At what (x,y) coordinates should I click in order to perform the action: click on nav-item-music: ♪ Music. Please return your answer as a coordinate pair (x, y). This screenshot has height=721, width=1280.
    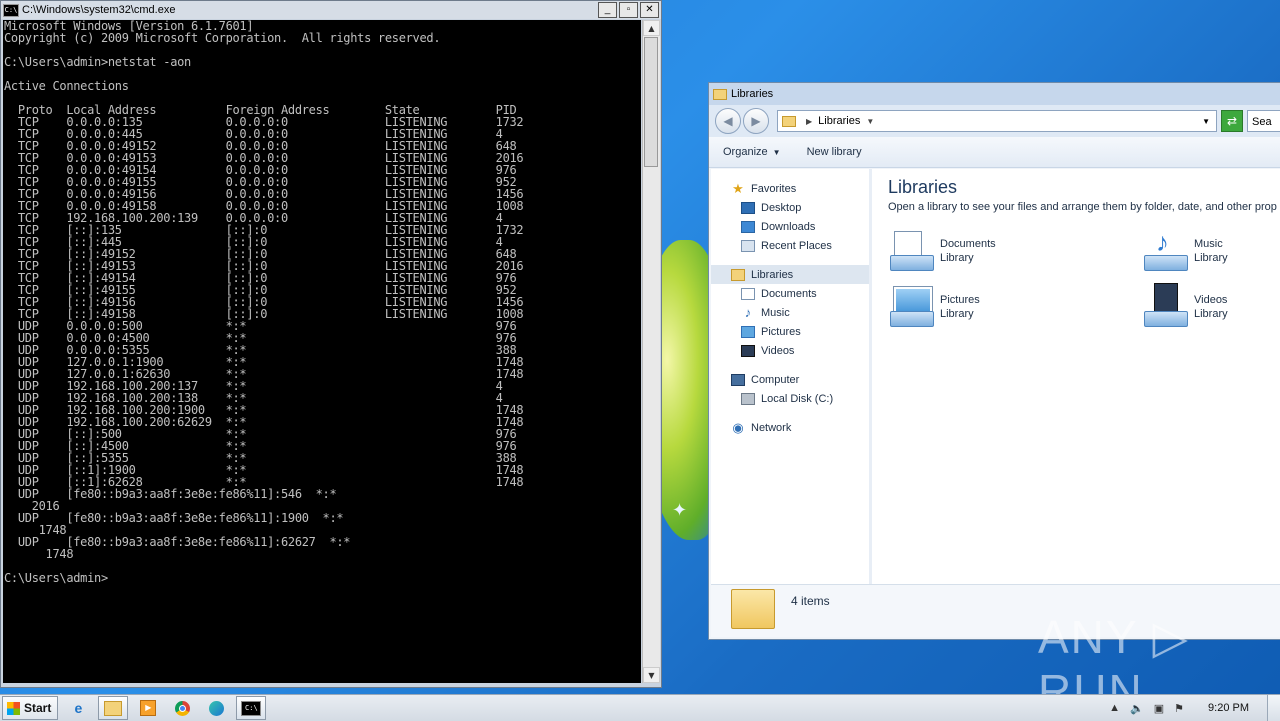
    Looking at the image, I should click on (790, 312).